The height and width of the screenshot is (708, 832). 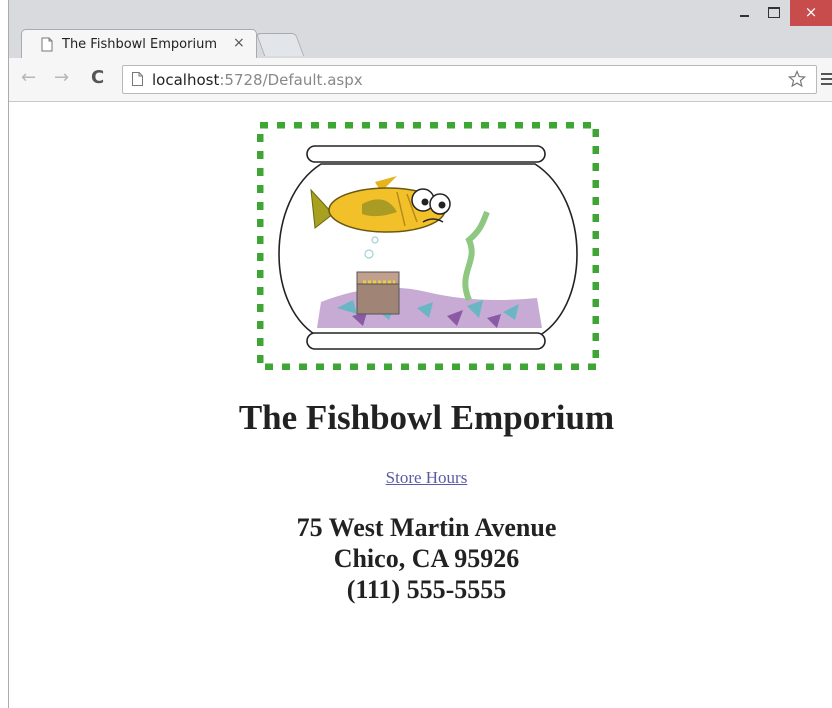 I want to click on tab-fishbowl-emporium: The Fishbowl Emporium ×, so click(x=139, y=44).